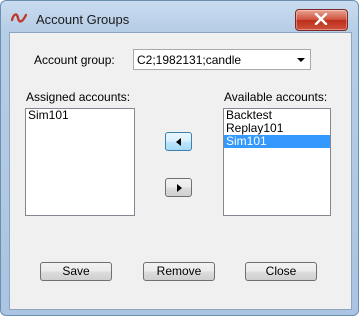  I want to click on arrow-right-icon, so click(179, 188).